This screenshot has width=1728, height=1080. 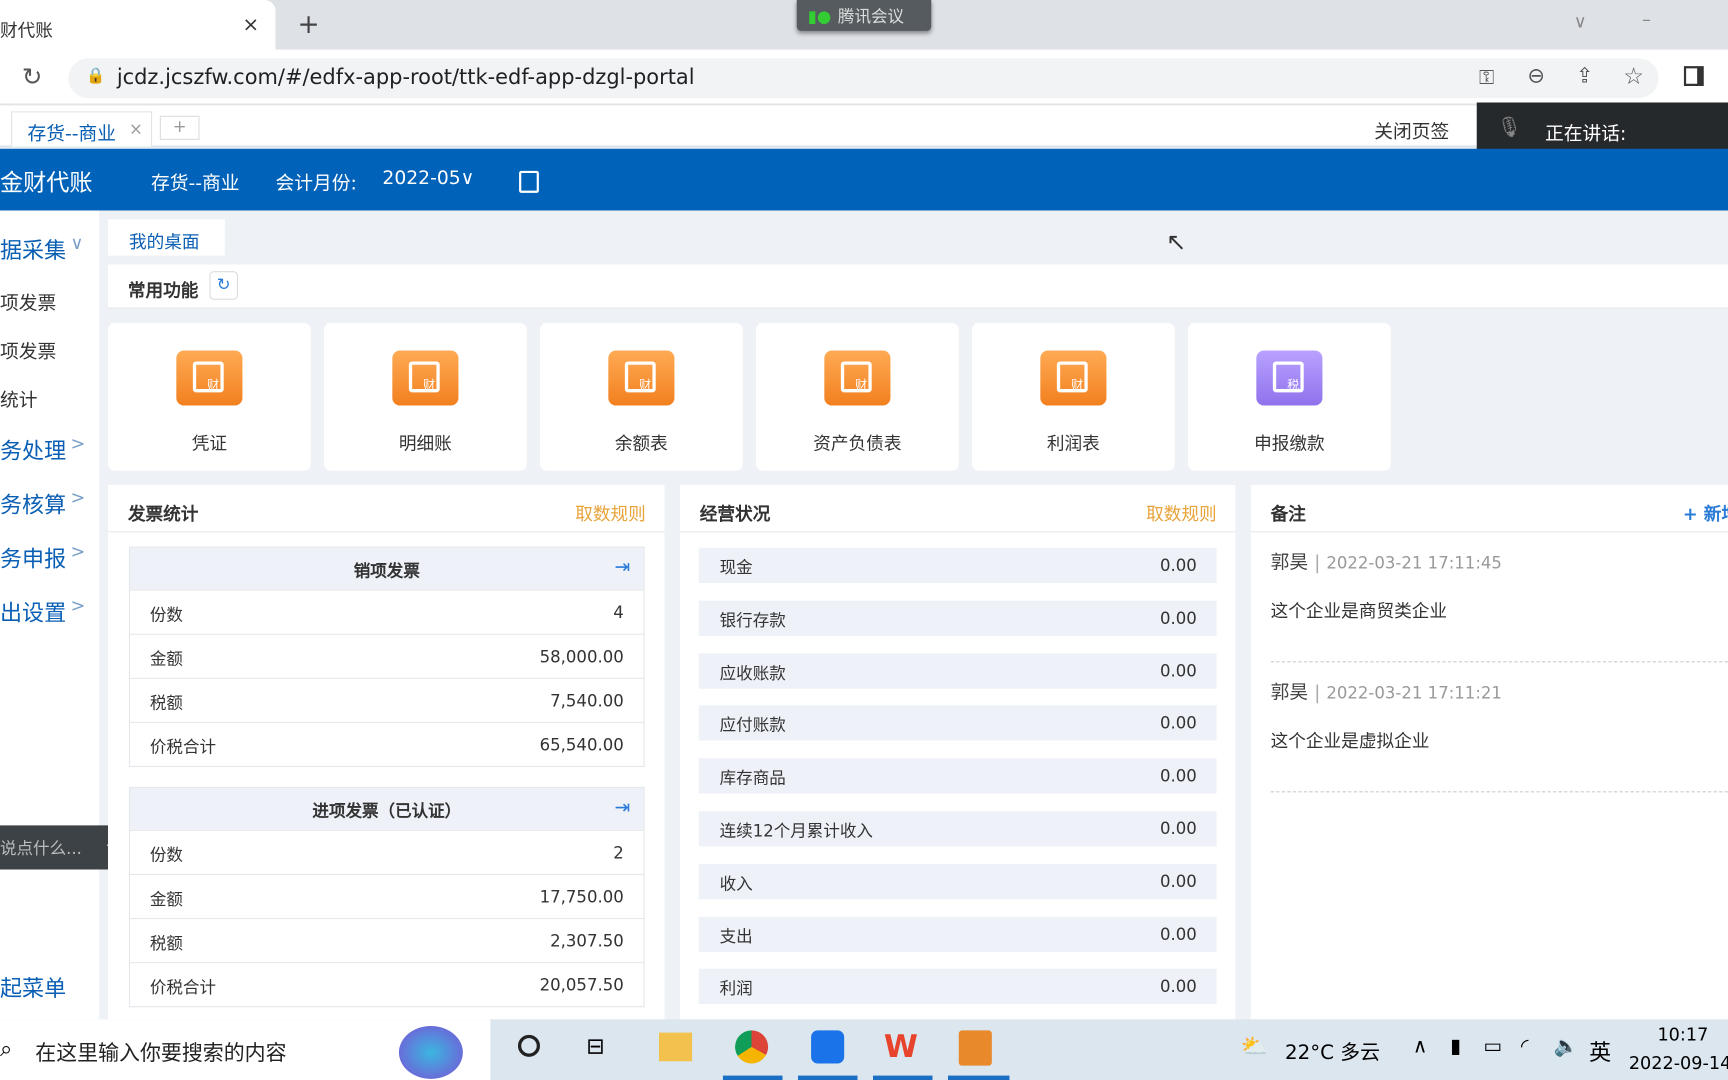 What do you see at coordinates (529, 181) in the screenshot?
I see `notes-icon` at bounding box center [529, 181].